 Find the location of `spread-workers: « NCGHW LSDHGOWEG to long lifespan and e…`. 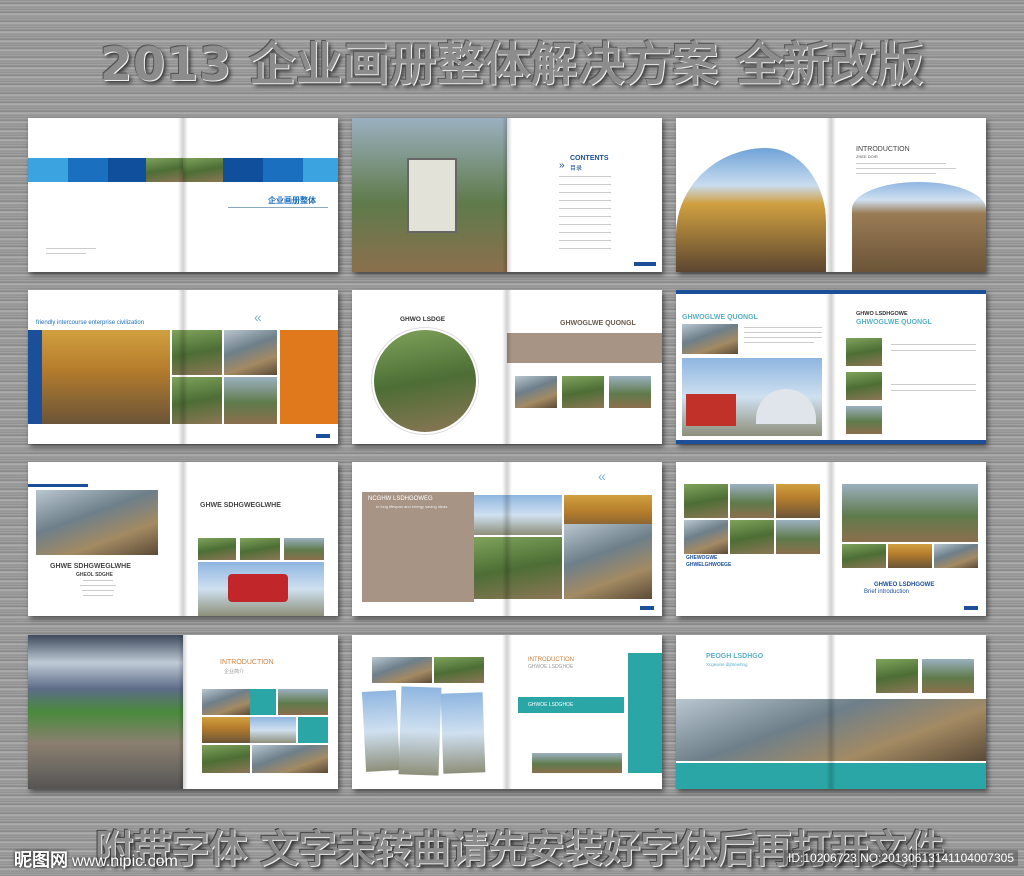

spread-workers: « NCGHW LSDHGOWEG to long lifespan and e… is located at coordinates (507, 539).